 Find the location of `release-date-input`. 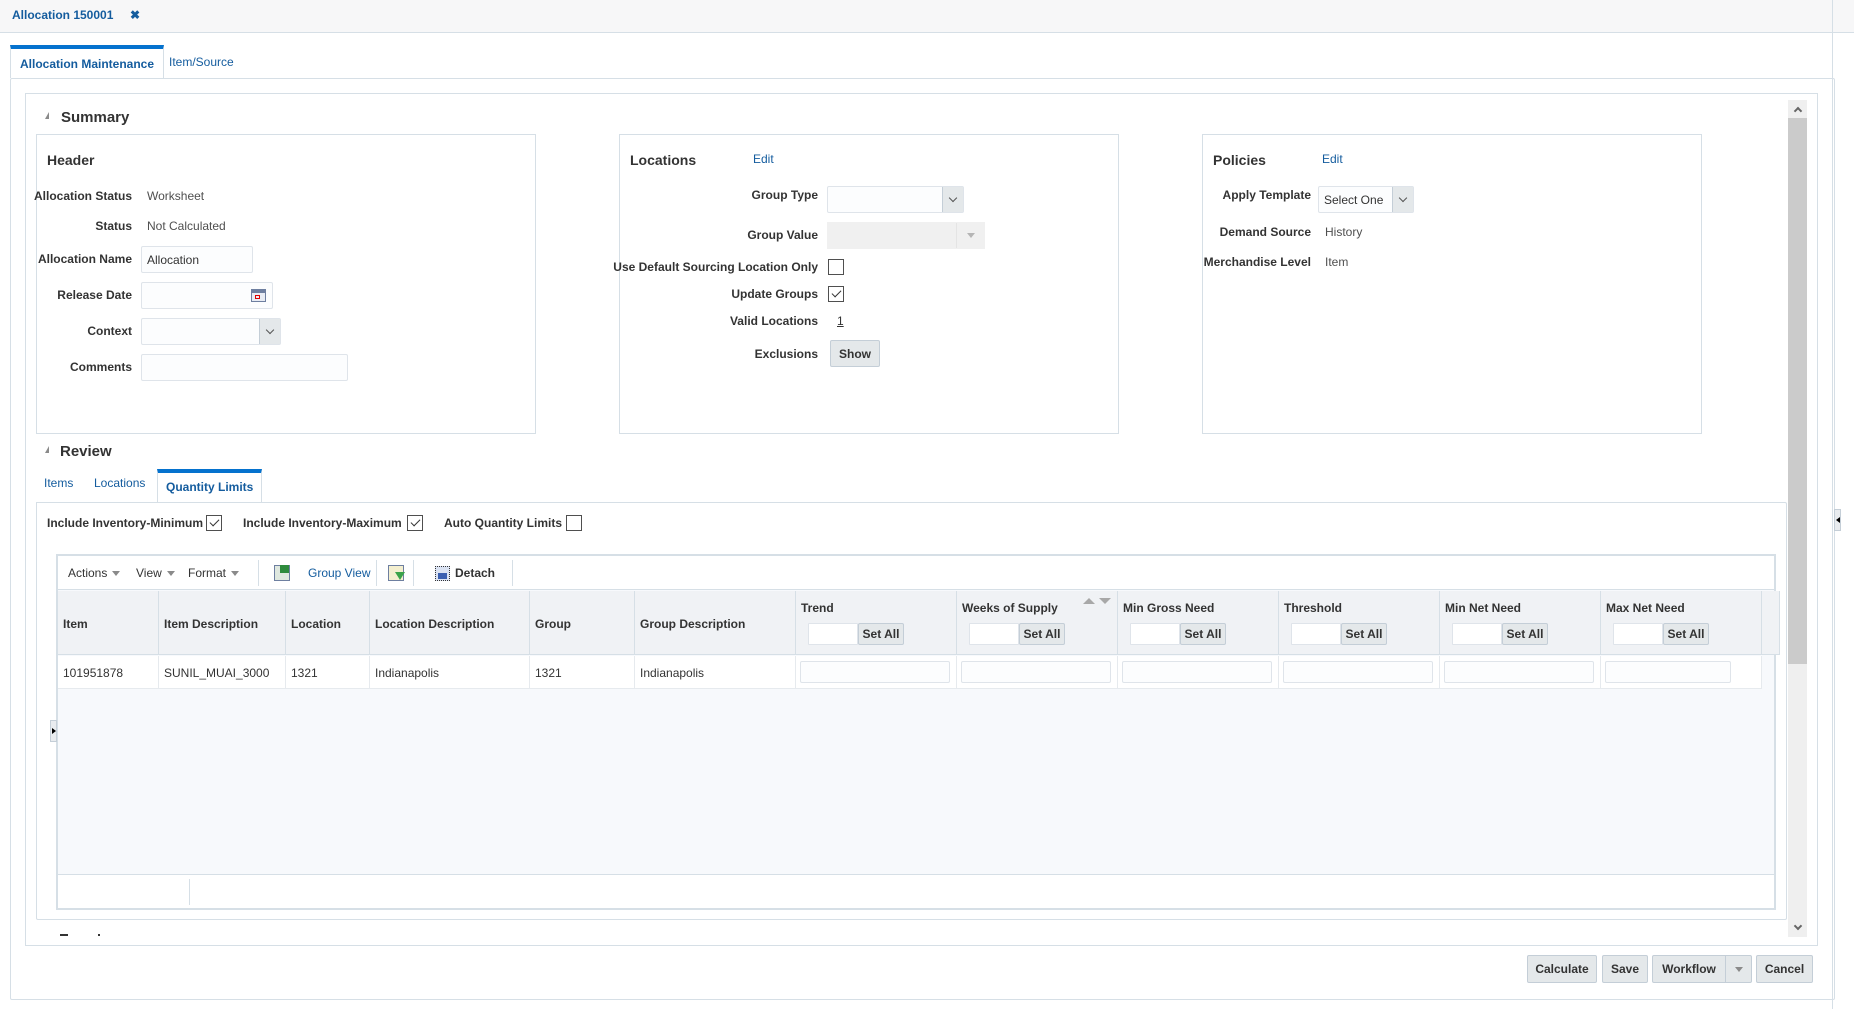

release-date-input is located at coordinates (207, 295).